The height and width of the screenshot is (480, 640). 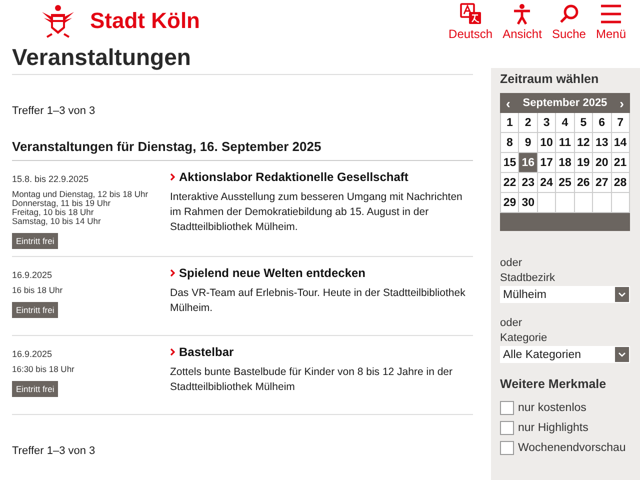 I want to click on calendar-day: 11, so click(x=565, y=143).